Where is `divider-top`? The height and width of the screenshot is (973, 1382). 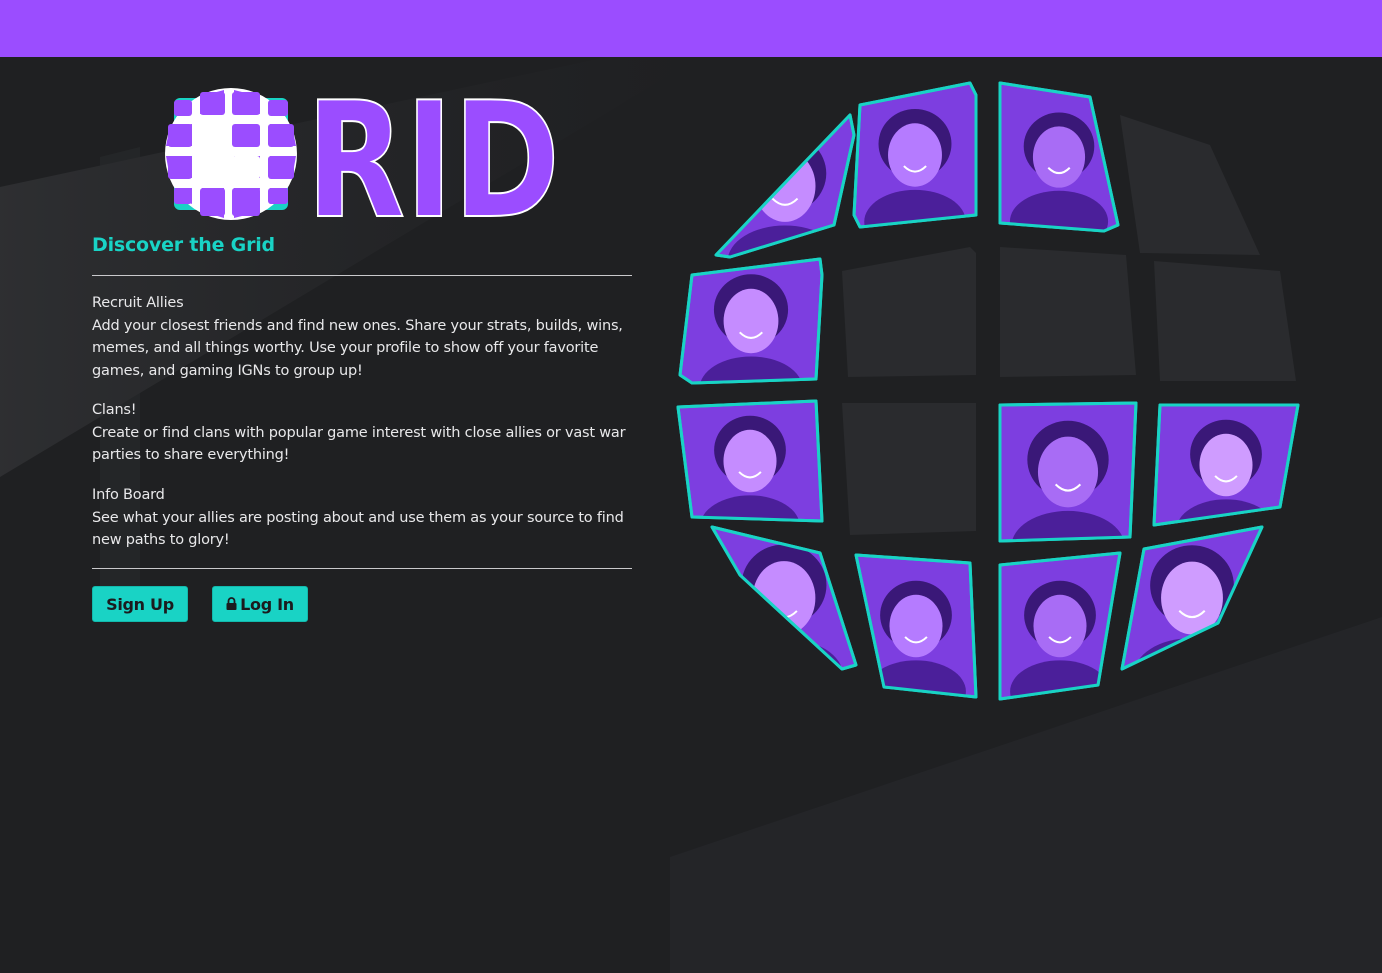 divider-top is located at coordinates (362, 275).